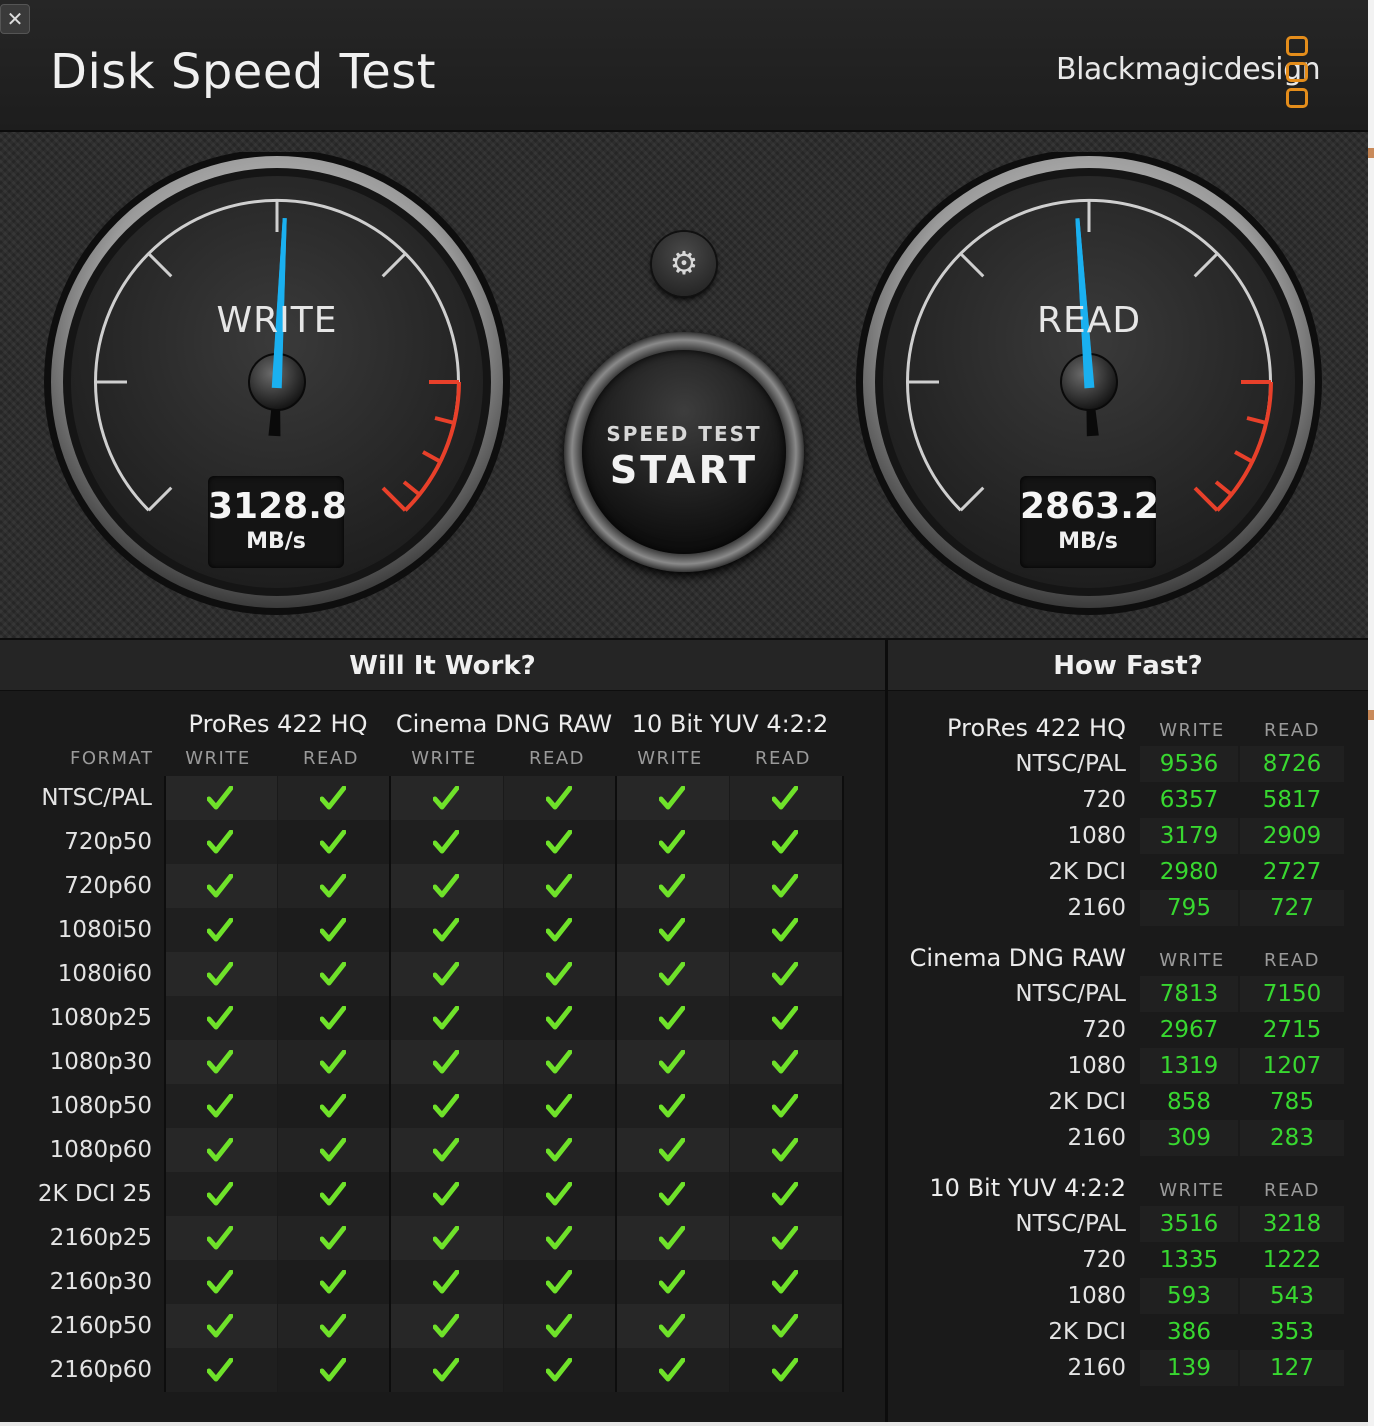 This screenshot has width=1374, height=1426. Describe the element at coordinates (100, 1326) in the screenshot. I see `format-label: 2160p50` at that location.